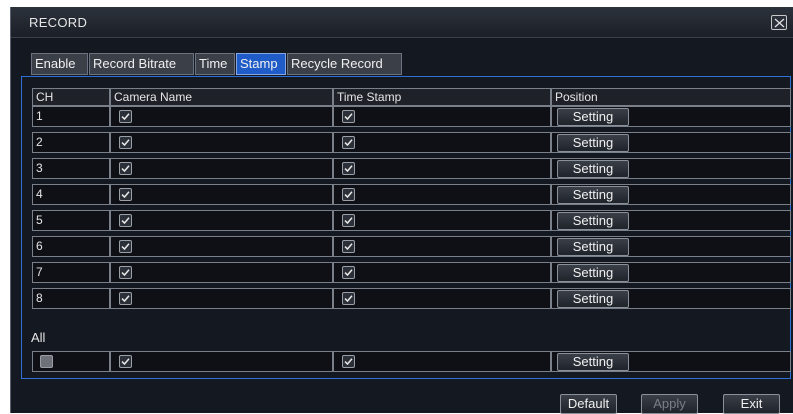 This screenshot has width=793, height=414. Describe the element at coordinates (221, 97) in the screenshot. I see `header-camera-name: Camera Name` at that location.